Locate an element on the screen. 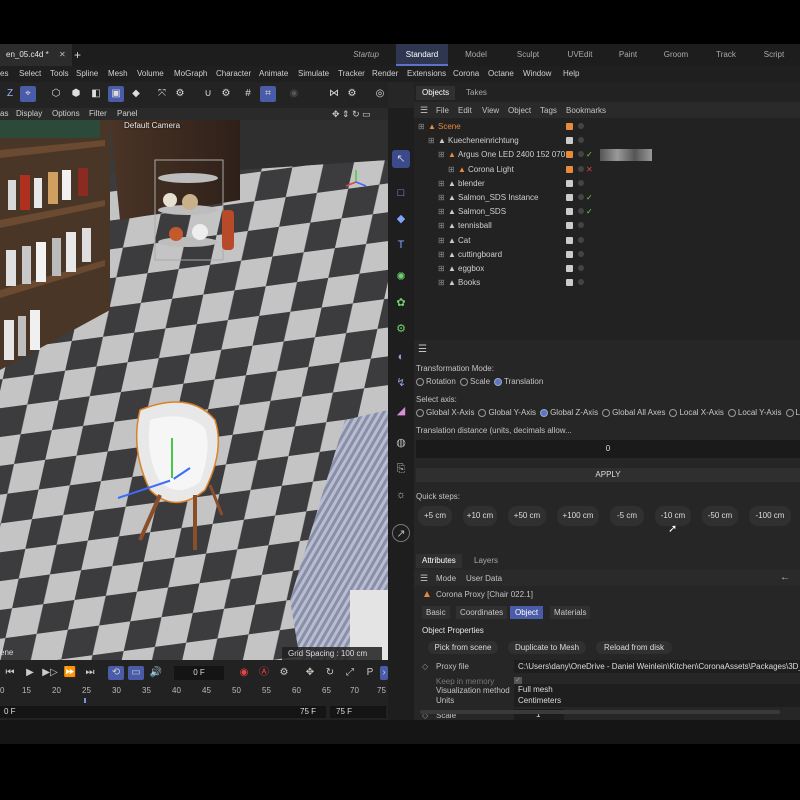 The height and width of the screenshot is (800, 800). close-icon: ✕ is located at coordinates (62, 54).